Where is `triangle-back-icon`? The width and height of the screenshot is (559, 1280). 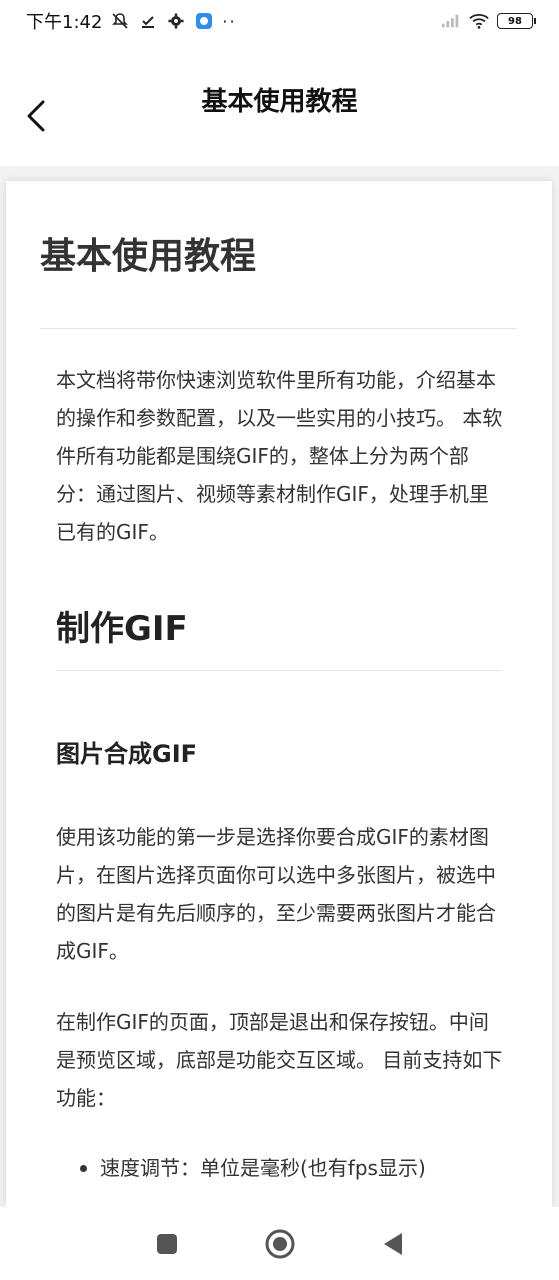
triangle-back-icon is located at coordinates (392, 1243).